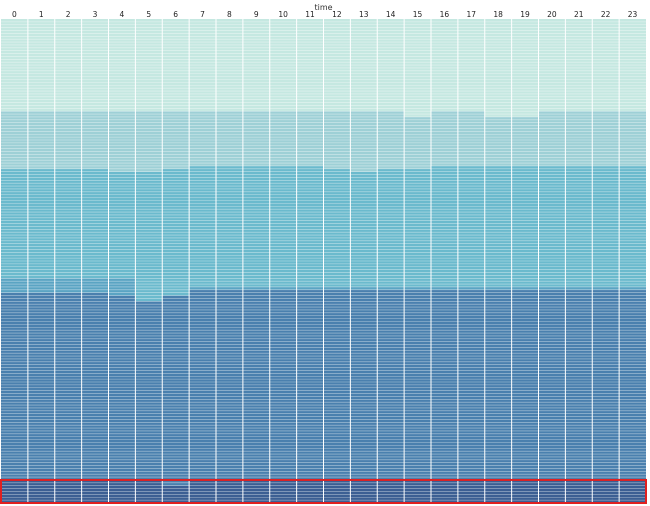  I want to click on x-tick-label: 14, so click(391, 14).